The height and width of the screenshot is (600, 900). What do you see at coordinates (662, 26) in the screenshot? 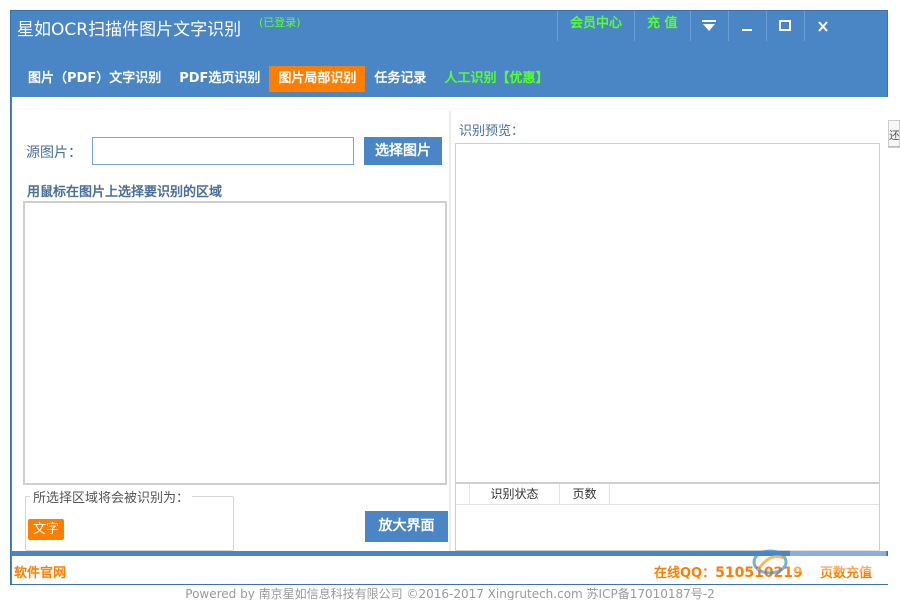
I see `recharge-link: 充 值` at bounding box center [662, 26].